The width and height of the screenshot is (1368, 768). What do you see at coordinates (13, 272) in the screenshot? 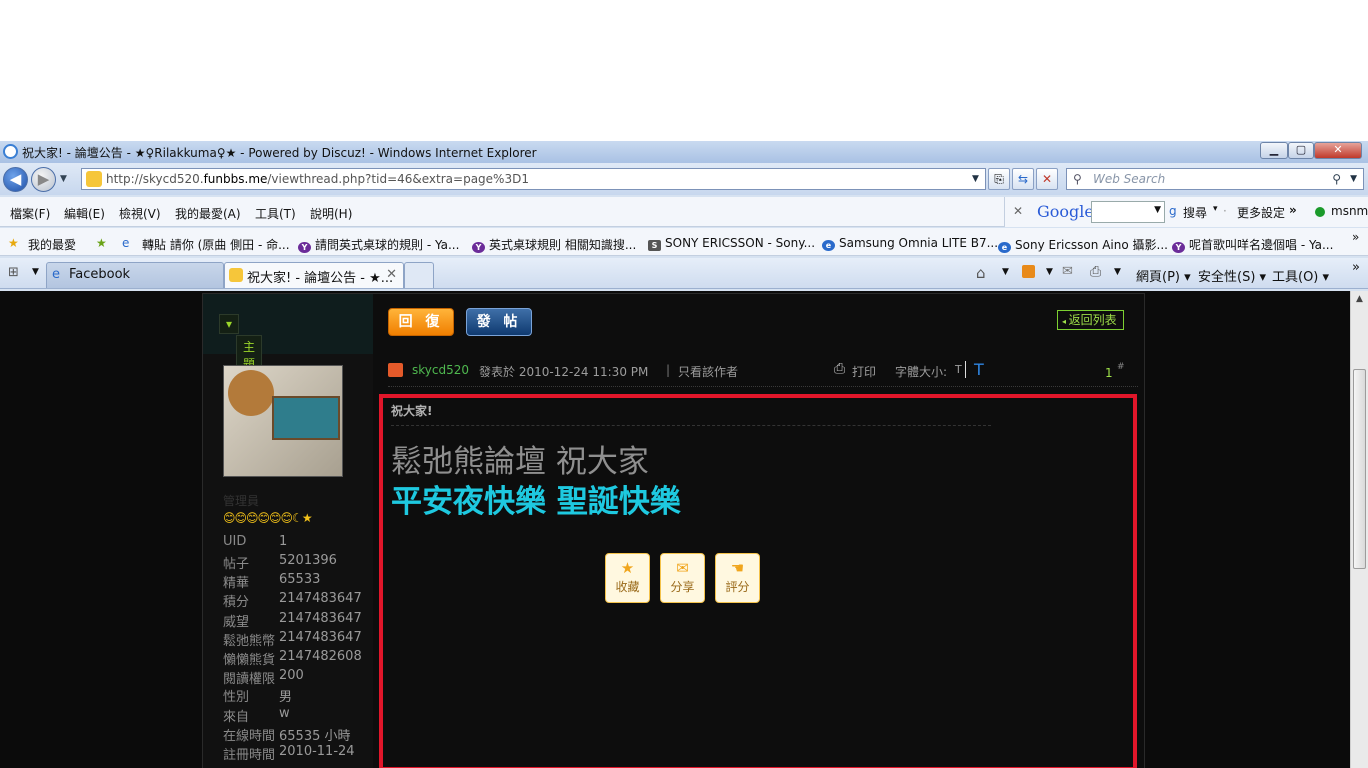
I see `quick-tabs-icon: ⊞` at bounding box center [13, 272].